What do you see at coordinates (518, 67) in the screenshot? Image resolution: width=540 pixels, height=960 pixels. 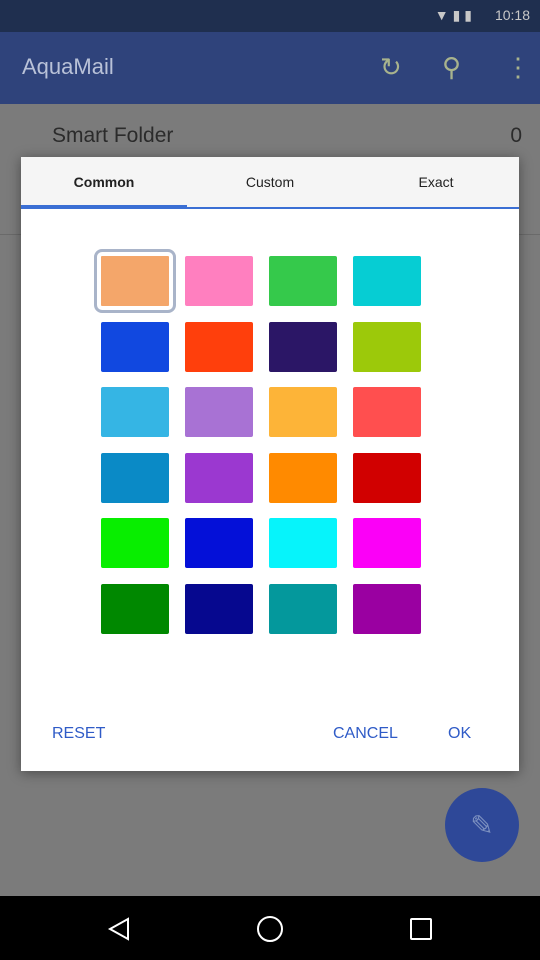 I see `overflow-menu-icon: ⋮` at bounding box center [518, 67].